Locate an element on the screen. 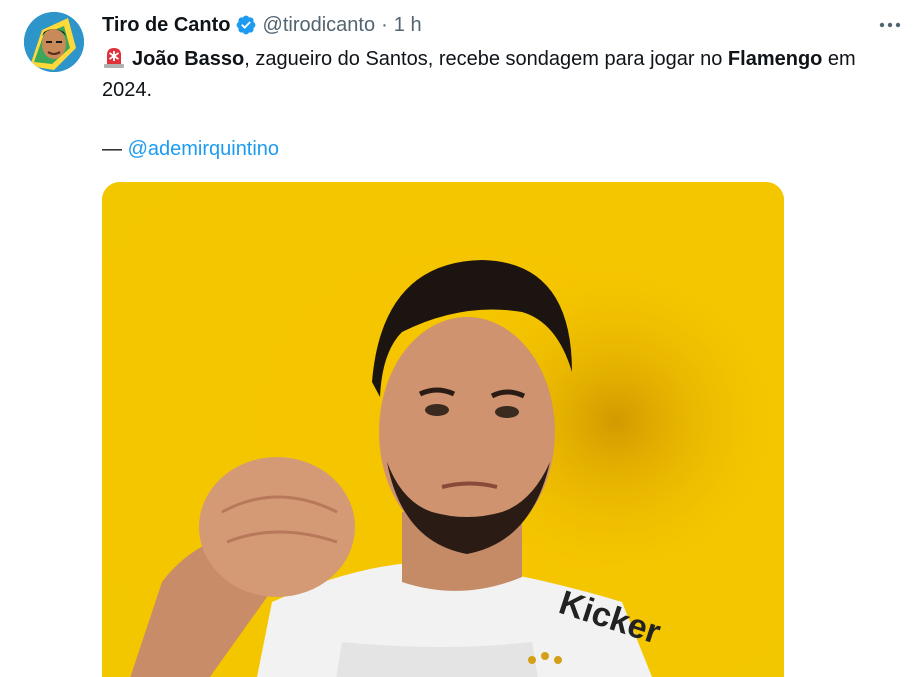 This screenshot has height=677, width=923. avatar-illustration is located at coordinates (54, 42).